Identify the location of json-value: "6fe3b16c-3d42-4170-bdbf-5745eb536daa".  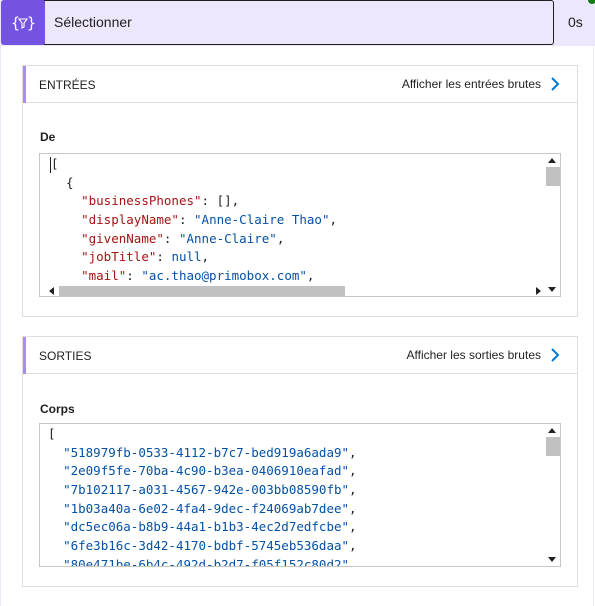
(206, 546).